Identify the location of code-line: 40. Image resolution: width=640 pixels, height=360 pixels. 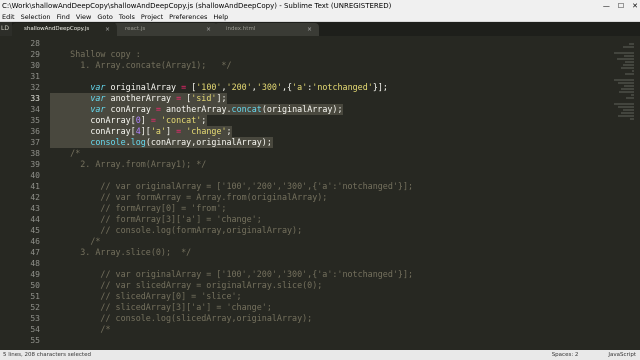
(320, 175).